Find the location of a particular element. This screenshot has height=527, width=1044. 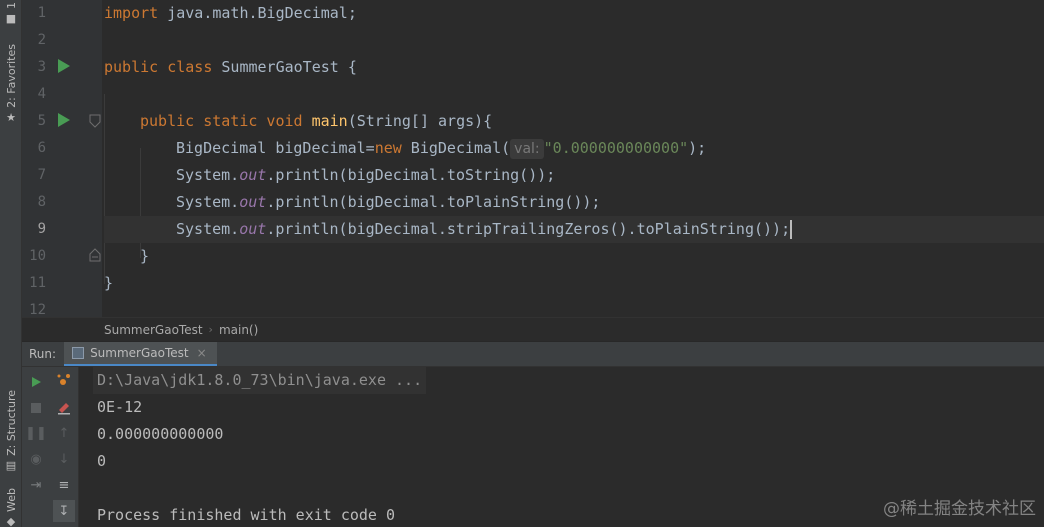

favorites-tool-tab: 2: Favorites ★ is located at coordinates (11, 84).